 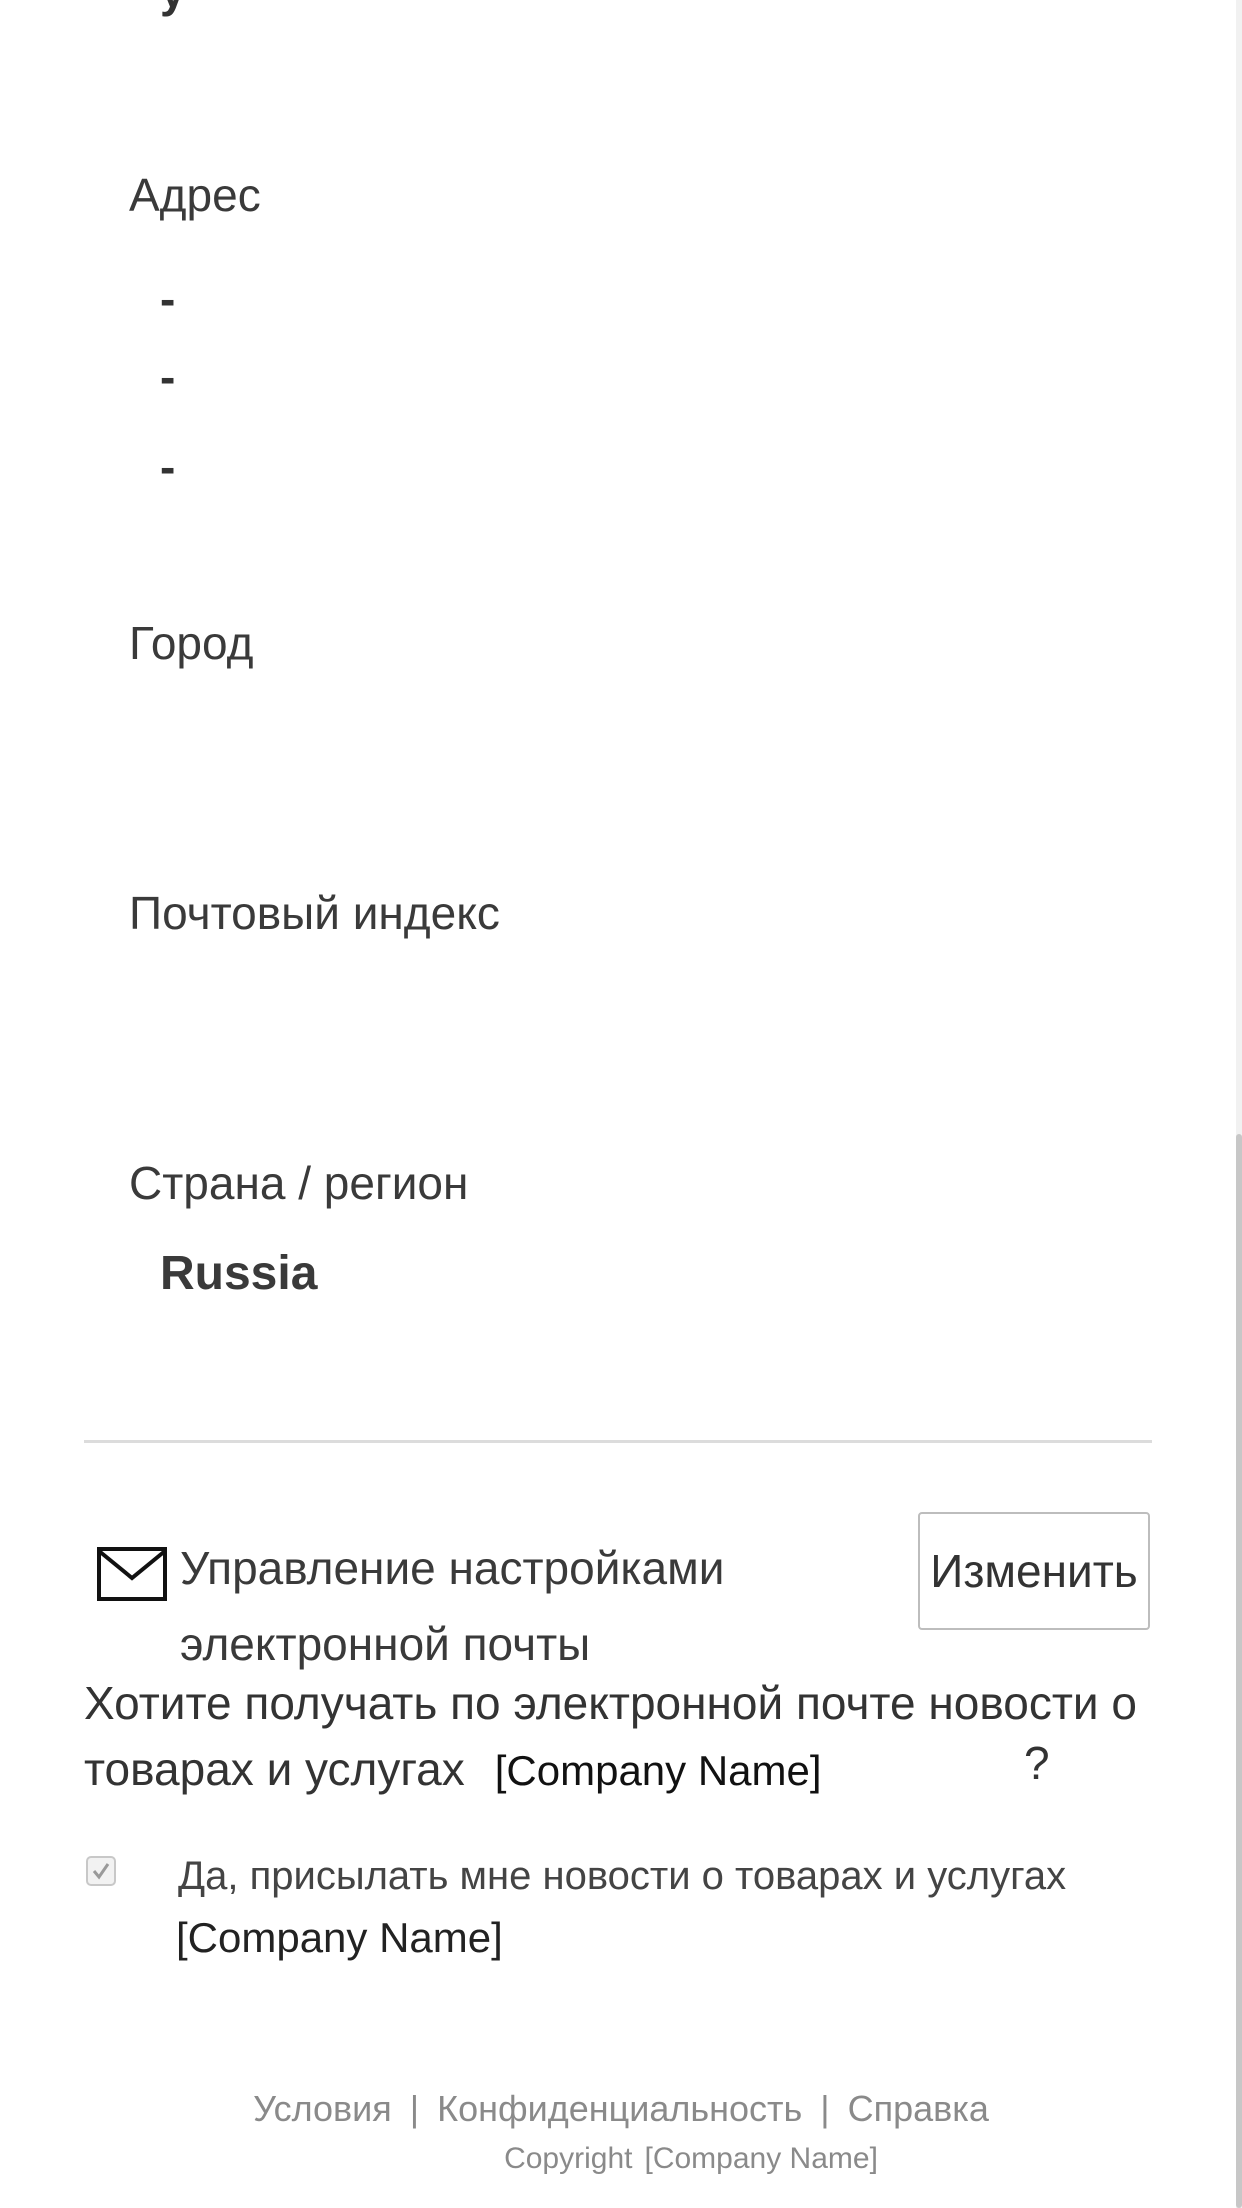 I want to click on scrollbar-thumb, so click(x=1239, y=1671).